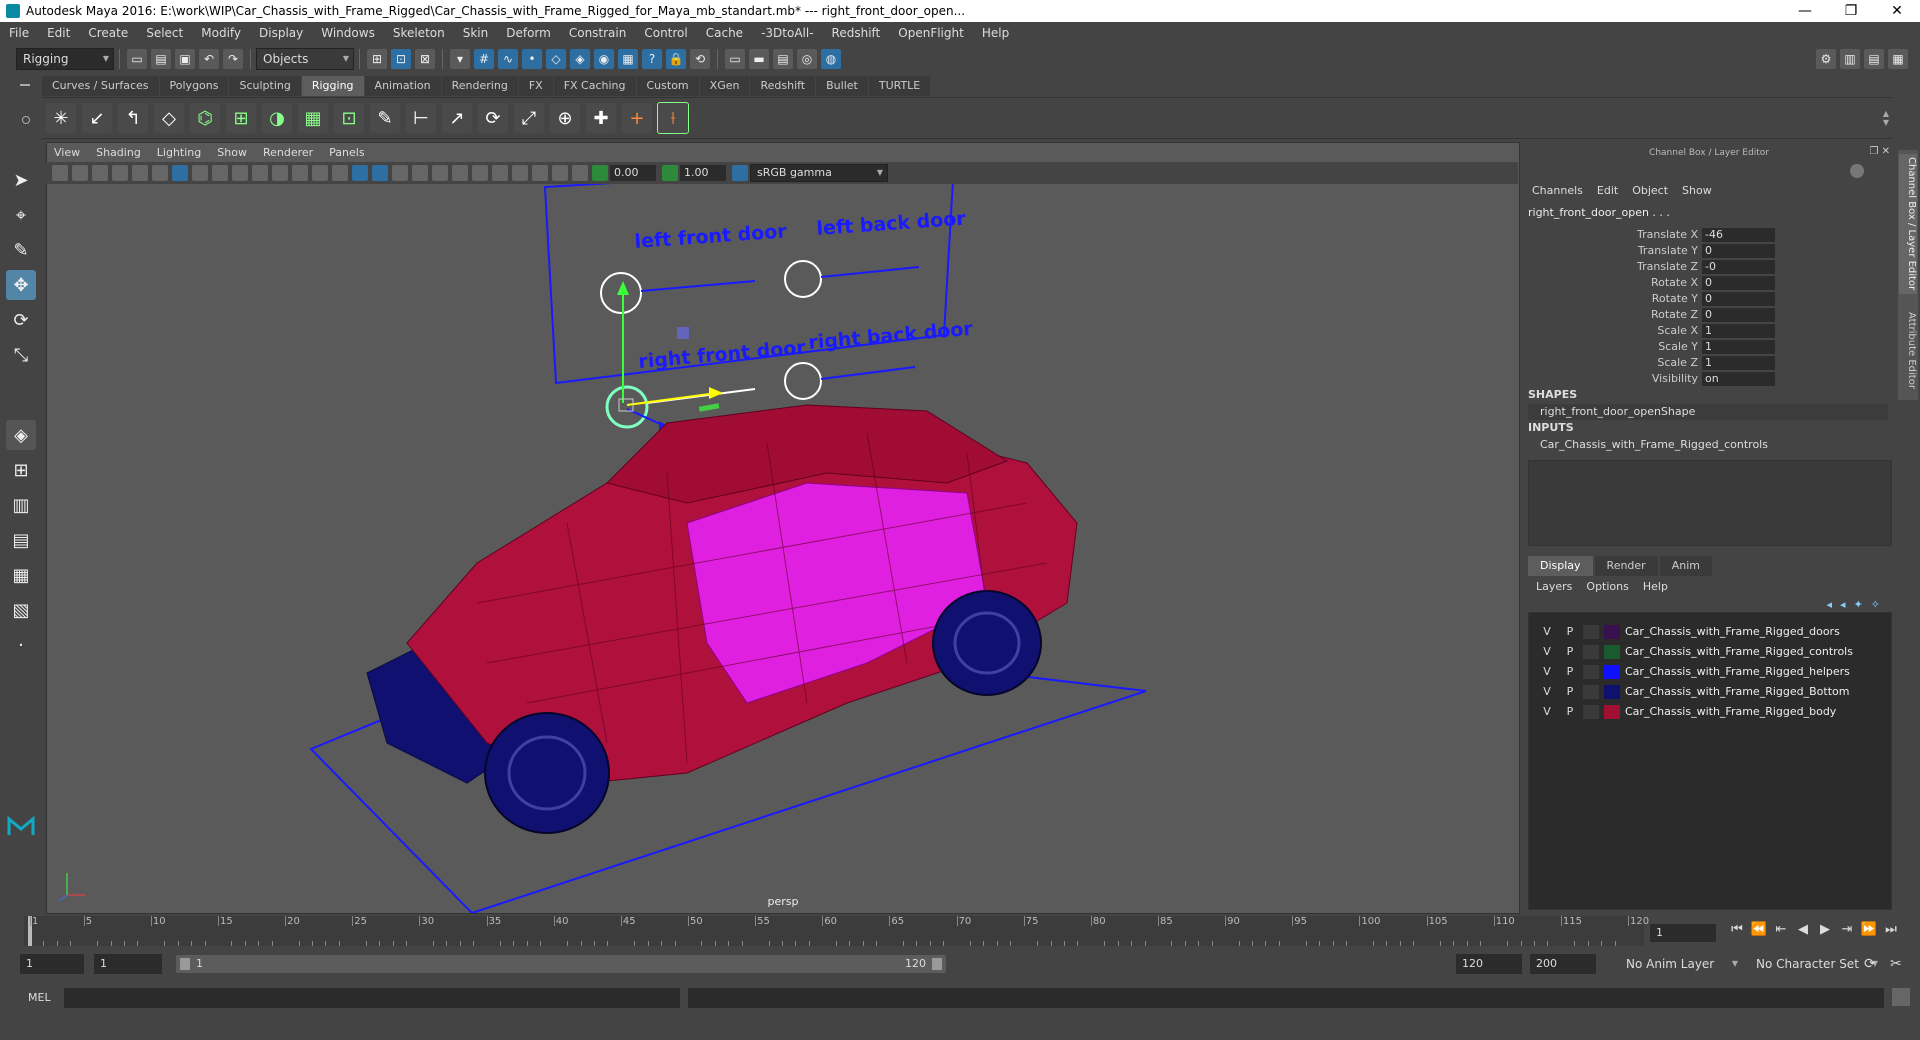 This screenshot has height=1040, width=1920. What do you see at coordinates (1886, 151) in the screenshot?
I see `close-panel-icon: ✕` at bounding box center [1886, 151].